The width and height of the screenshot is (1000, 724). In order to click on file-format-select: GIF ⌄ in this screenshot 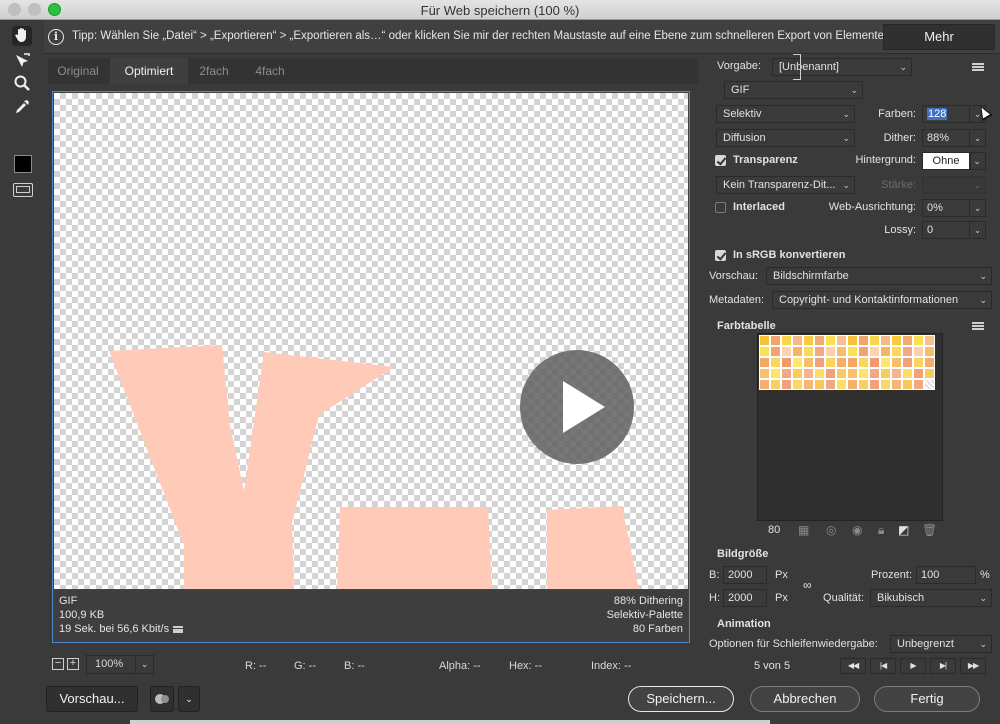, I will do `click(793, 90)`.